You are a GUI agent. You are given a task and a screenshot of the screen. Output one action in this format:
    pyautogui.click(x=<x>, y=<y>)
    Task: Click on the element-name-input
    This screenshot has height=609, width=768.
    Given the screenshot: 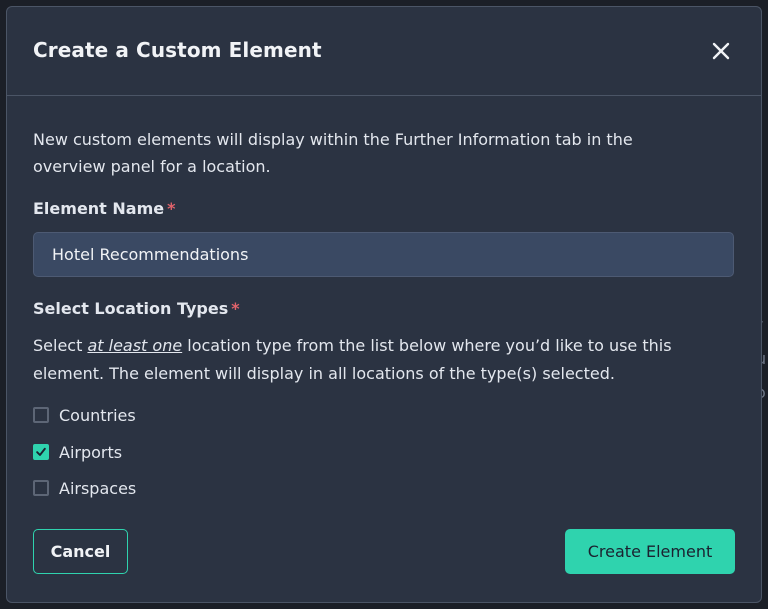 What is the action you would take?
    pyautogui.click(x=383, y=254)
    